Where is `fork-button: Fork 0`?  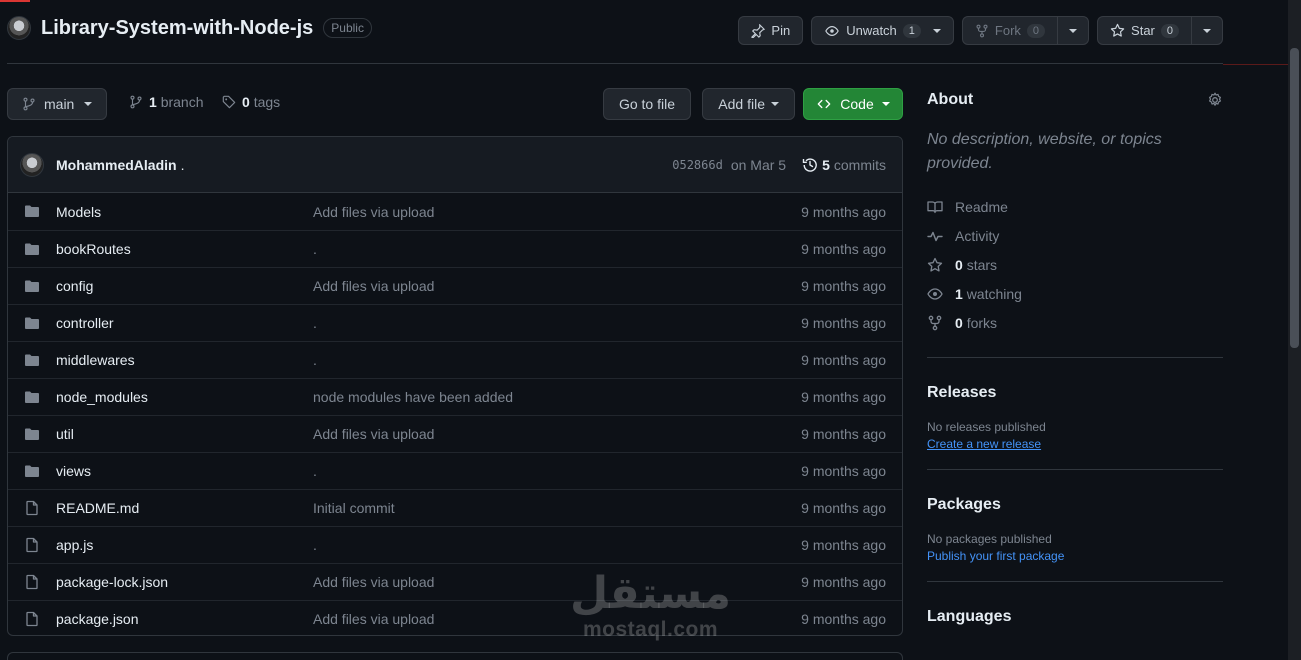 fork-button: Fork 0 is located at coordinates (1025, 30).